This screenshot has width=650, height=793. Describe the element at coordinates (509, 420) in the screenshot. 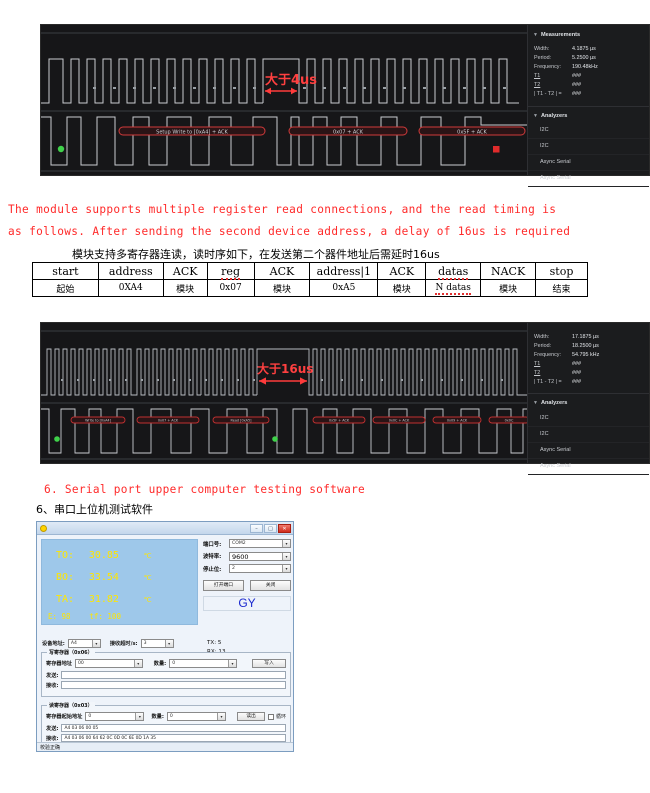

I see `svg-text: 0x0C` at that location.